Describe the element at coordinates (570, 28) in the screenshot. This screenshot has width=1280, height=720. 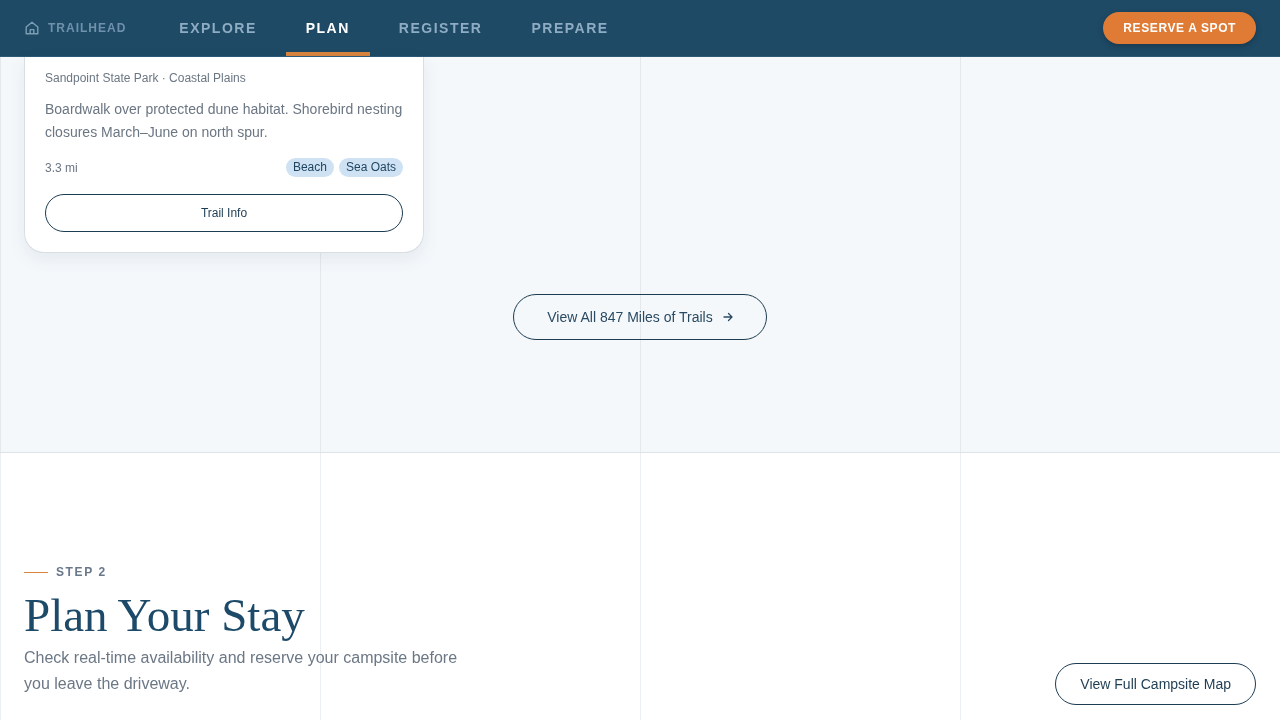
I see `nav-tab: PREPARE` at that location.